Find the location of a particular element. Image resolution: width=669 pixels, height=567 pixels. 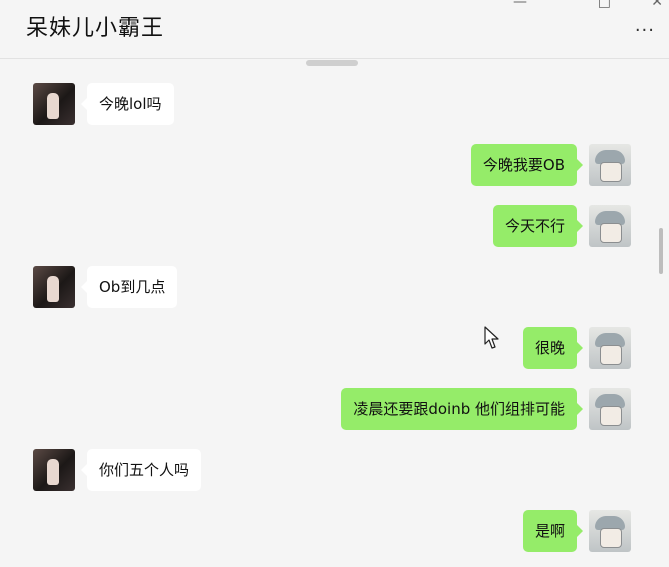

message-received: 你们五个人吗 is located at coordinates (117, 470).